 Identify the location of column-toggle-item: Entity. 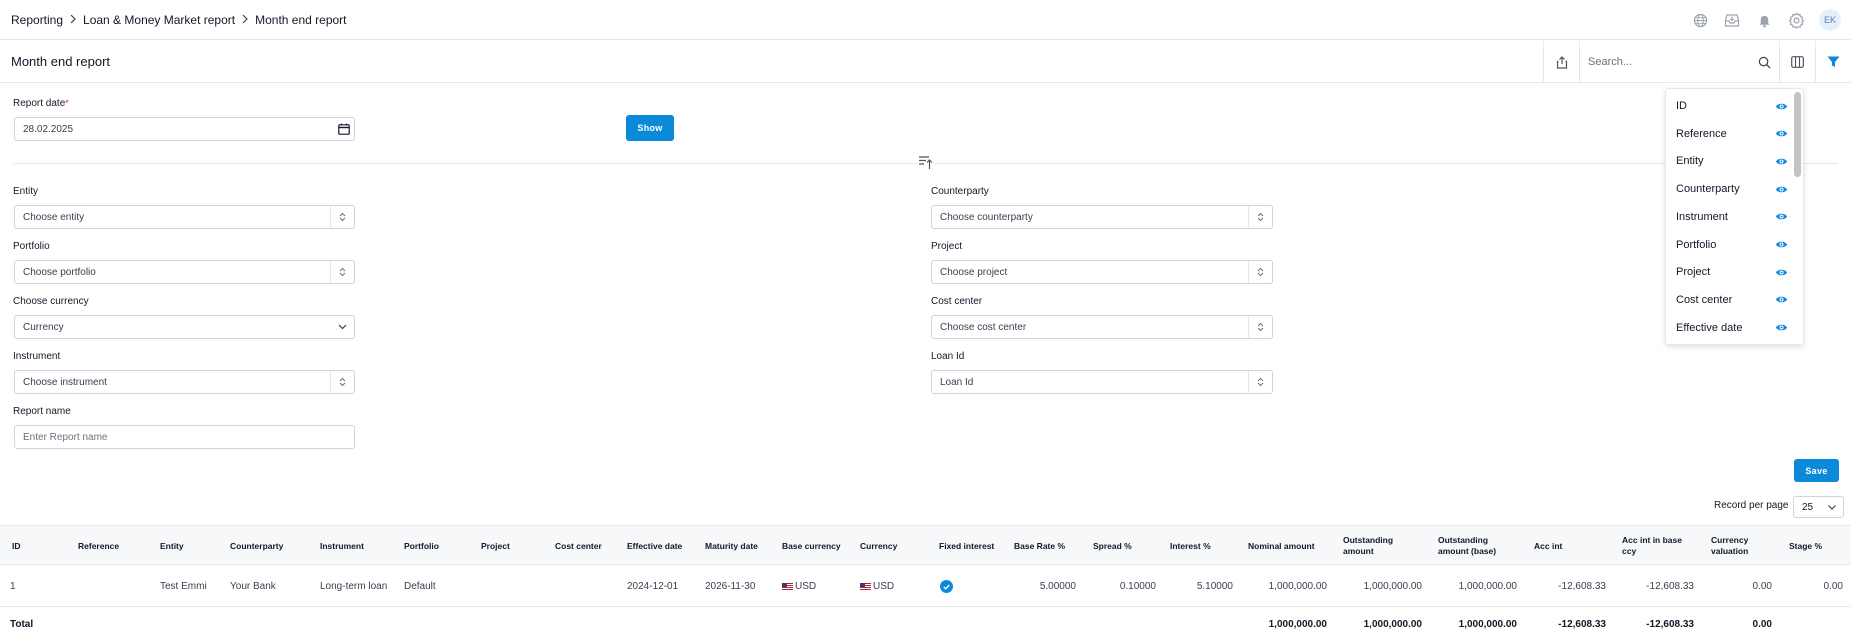
(1732, 161).